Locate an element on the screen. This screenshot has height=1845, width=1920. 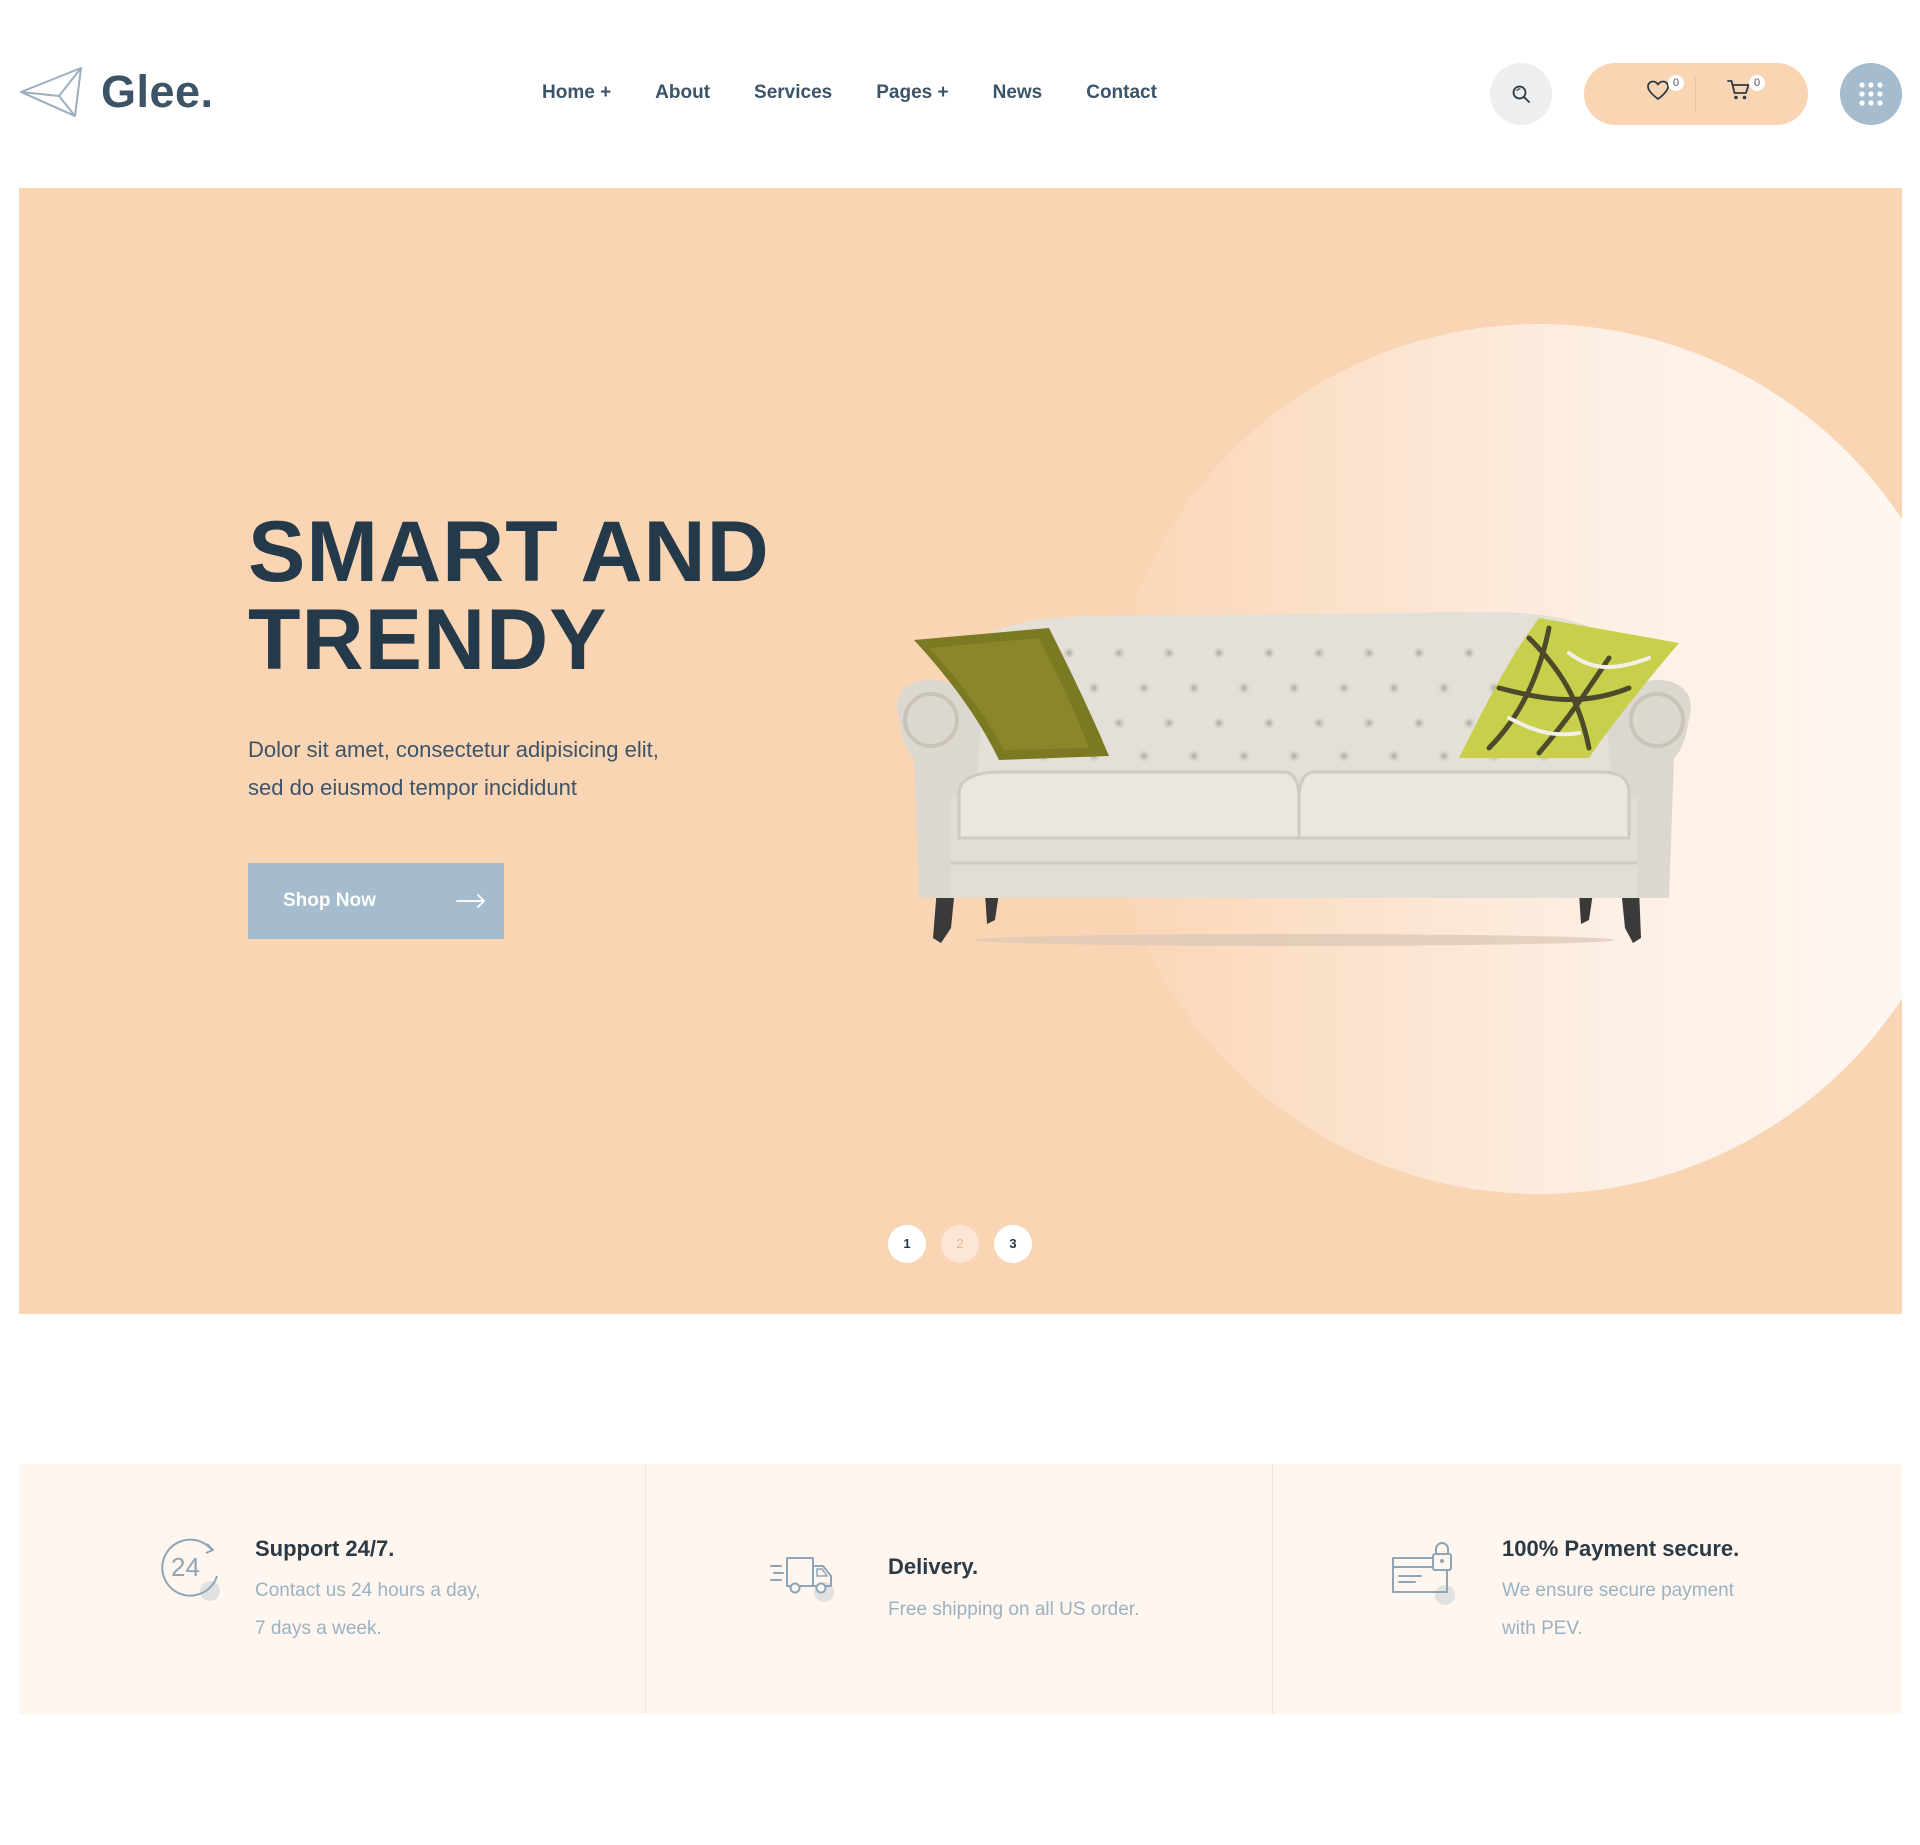
menu-grid-button is located at coordinates (1871, 94).